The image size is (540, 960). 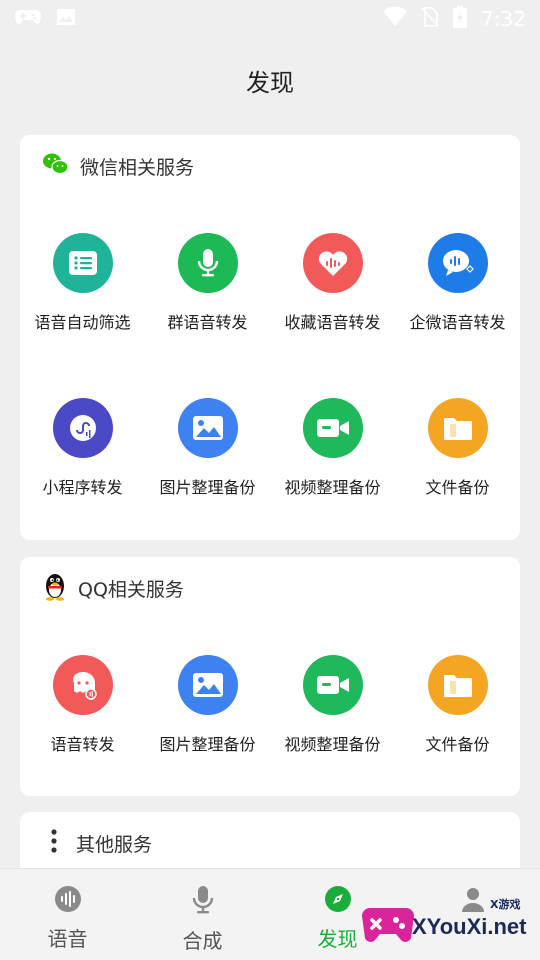 What do you see at coordinates (207, 322) in the screenshot?
I see `service-label: 群语音转发` at bounding box center [207, 322].